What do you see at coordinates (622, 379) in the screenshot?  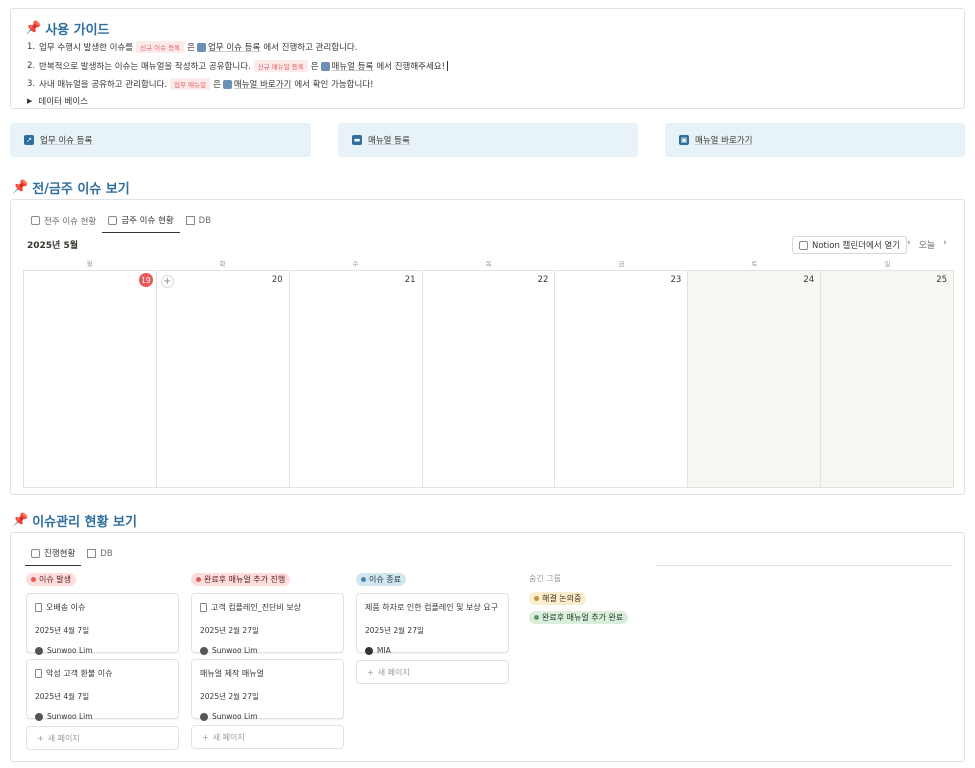 I see `day-cell: 23` at bounding box center [622, 379].